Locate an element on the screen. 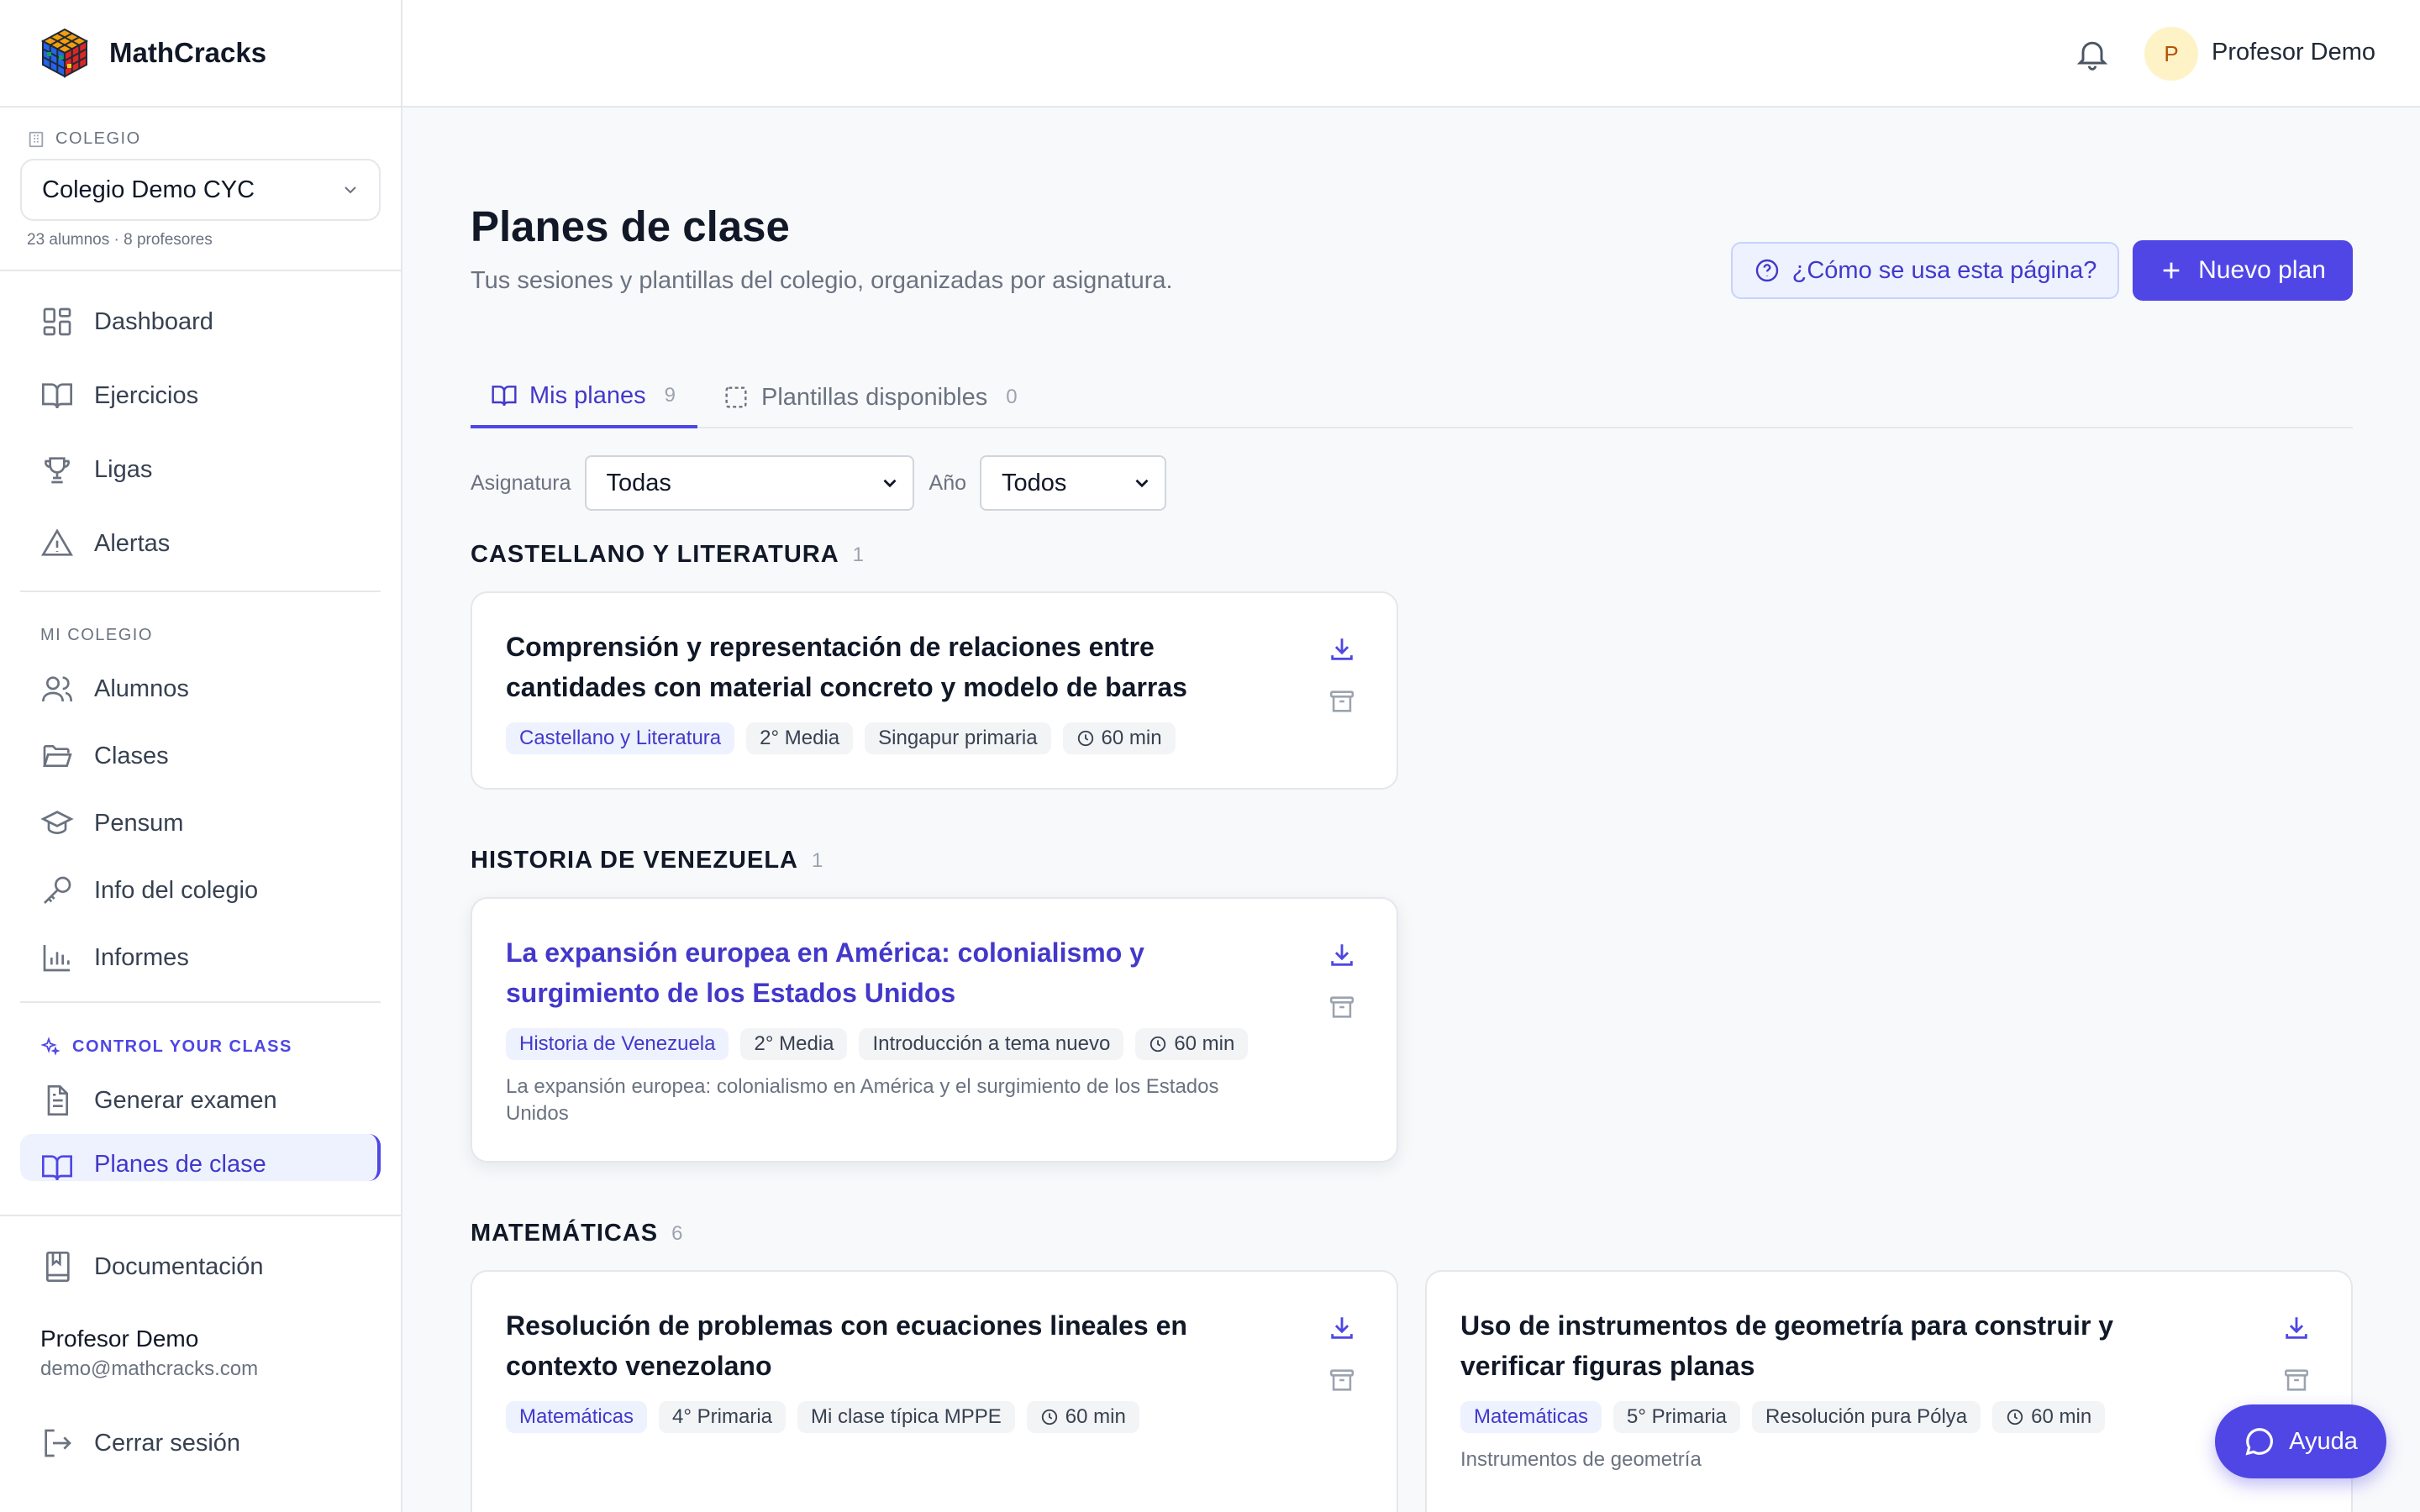  users-icon is located at coordinates (57, 689).